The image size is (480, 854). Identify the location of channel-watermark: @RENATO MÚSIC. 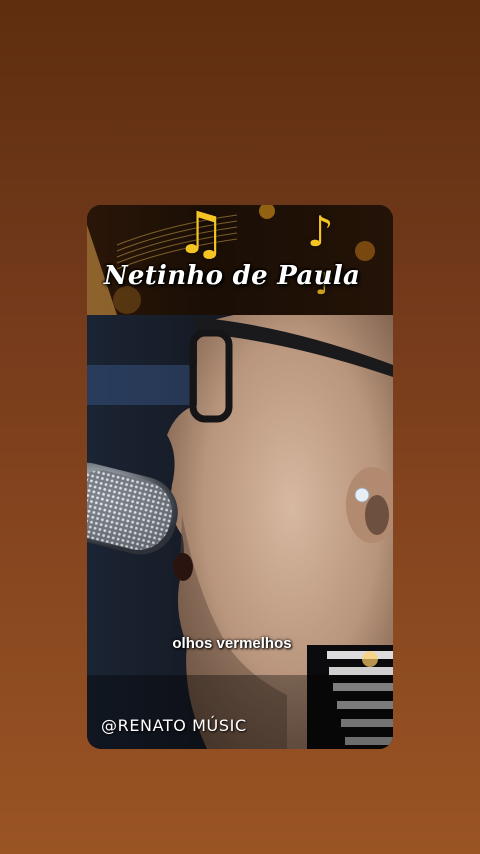
(174, 725).